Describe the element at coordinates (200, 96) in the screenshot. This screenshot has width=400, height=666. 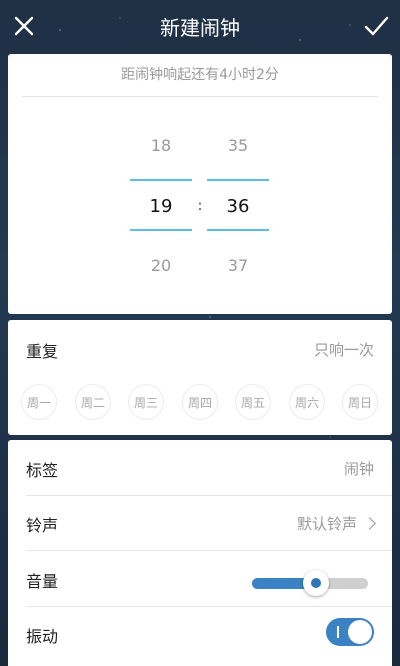
I see `hint-divider` at that location.